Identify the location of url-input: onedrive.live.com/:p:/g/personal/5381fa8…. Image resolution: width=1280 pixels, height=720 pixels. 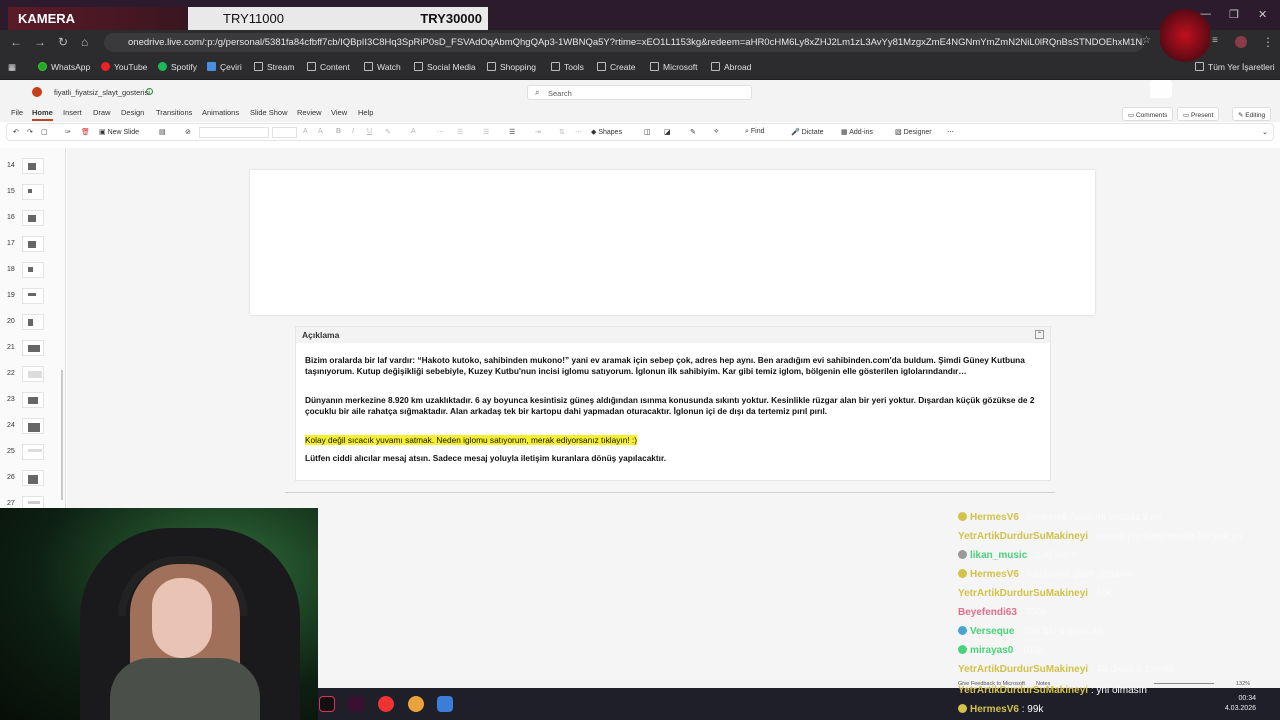
(624, 42).